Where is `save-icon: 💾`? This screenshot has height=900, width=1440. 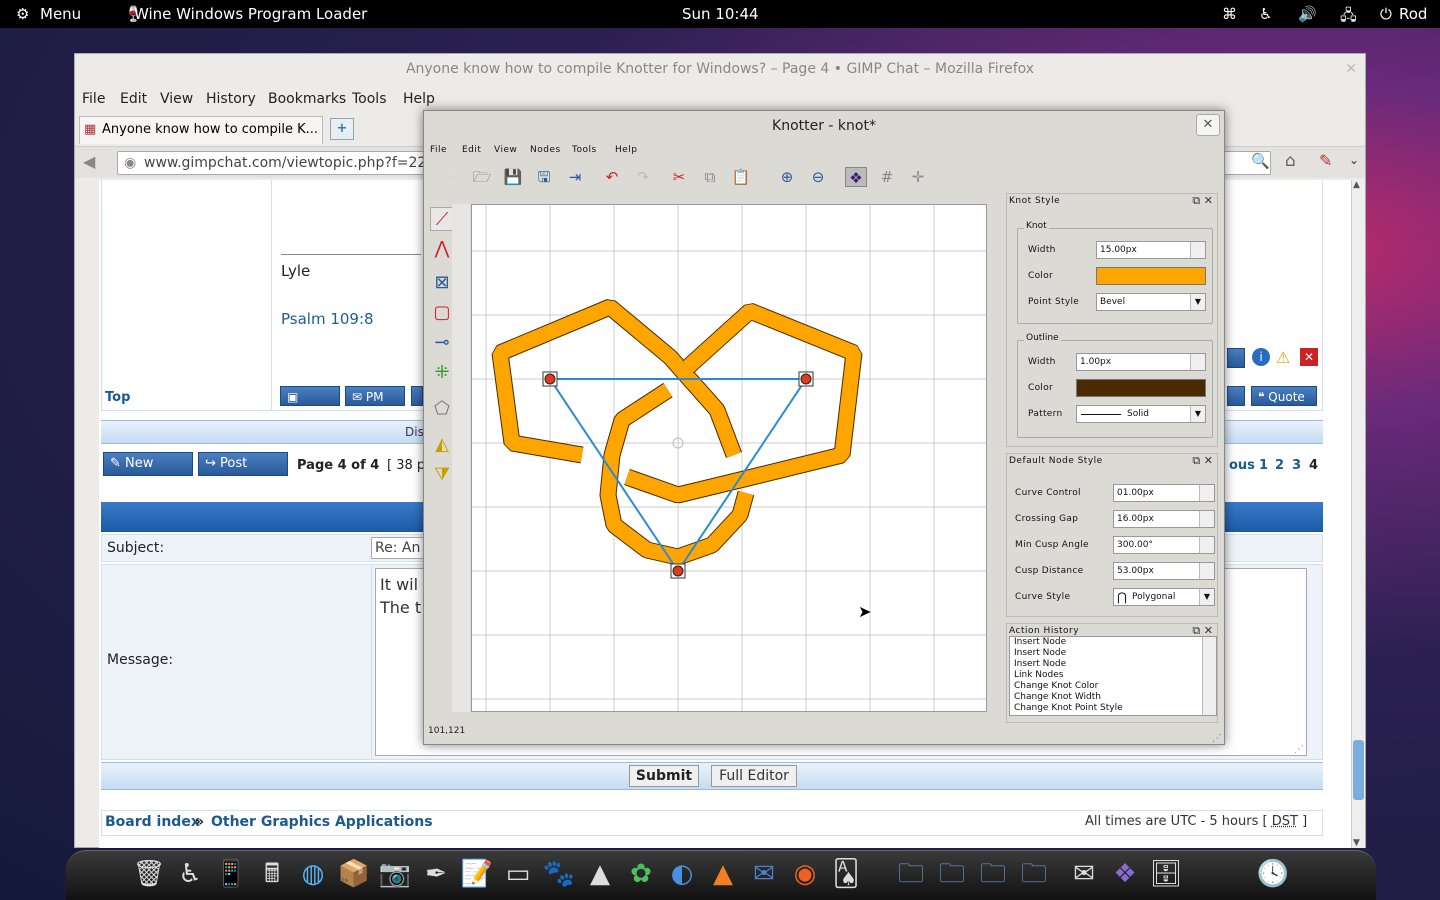 save-icon: 💾 is located at coordinates (513, 177).